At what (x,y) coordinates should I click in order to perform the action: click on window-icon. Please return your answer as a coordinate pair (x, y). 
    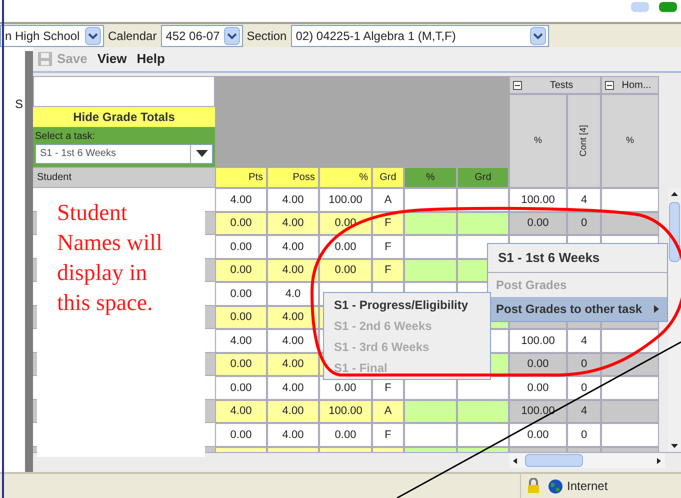
    Looking at the image, I should click on (668, 7).